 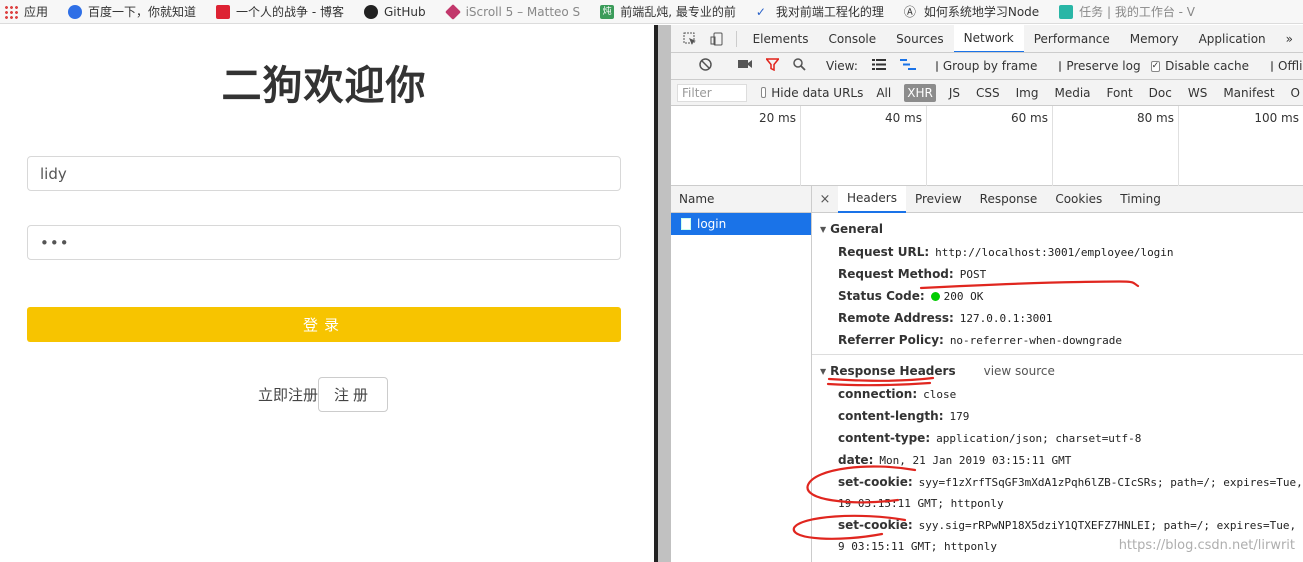 What do you see at coordinates (1155, 66) in the screenshot?
I see `disable-cache-checkbox: ✓` at bounding box center [1155, 66].